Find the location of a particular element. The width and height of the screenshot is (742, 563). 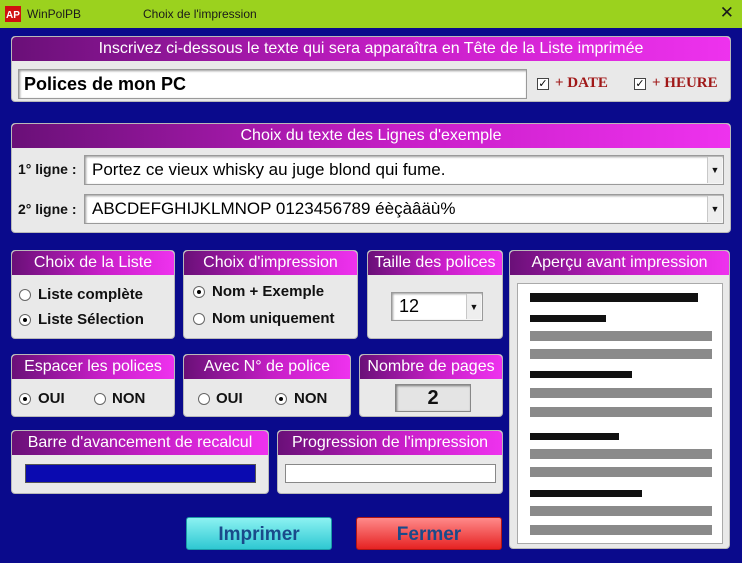

date-checkbox: ✓ is located at coordinates (543, 84).